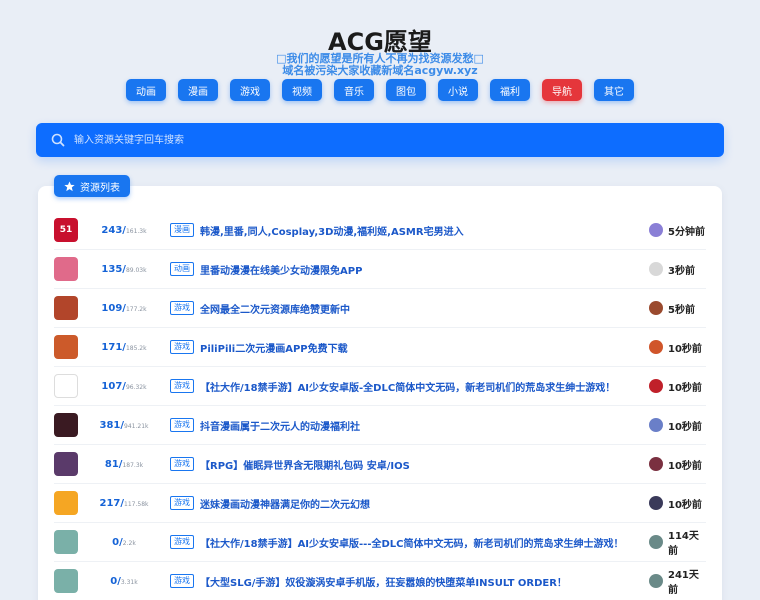 Image resolution: width=760 pixels, height=600 pixels. I want to click on domain-notice: 域名被污染大家收藏新域名acgyw.xyz, so click(380, 70).